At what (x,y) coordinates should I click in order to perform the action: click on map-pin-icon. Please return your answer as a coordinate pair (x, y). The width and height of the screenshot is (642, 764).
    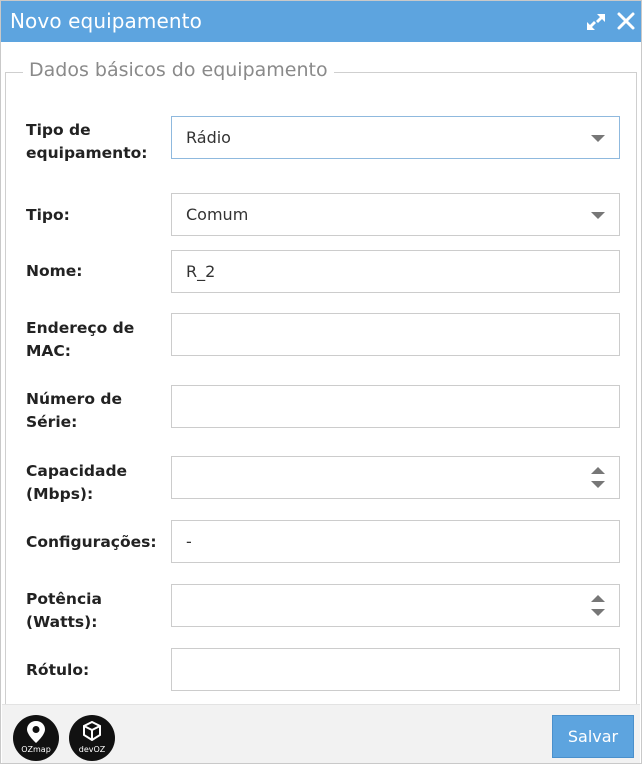
    Looking at the image, I should click on (36, 732).